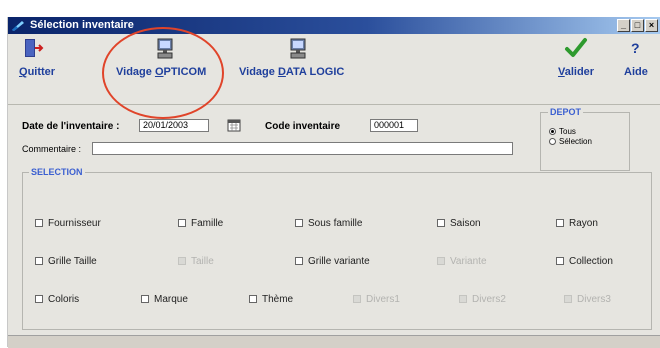 This screenshot has height=348, width=660. Describe the element at coordinates (68, 223) in the screenshot. I see `checkbox-fournisseur: Fournisseur` at that location.